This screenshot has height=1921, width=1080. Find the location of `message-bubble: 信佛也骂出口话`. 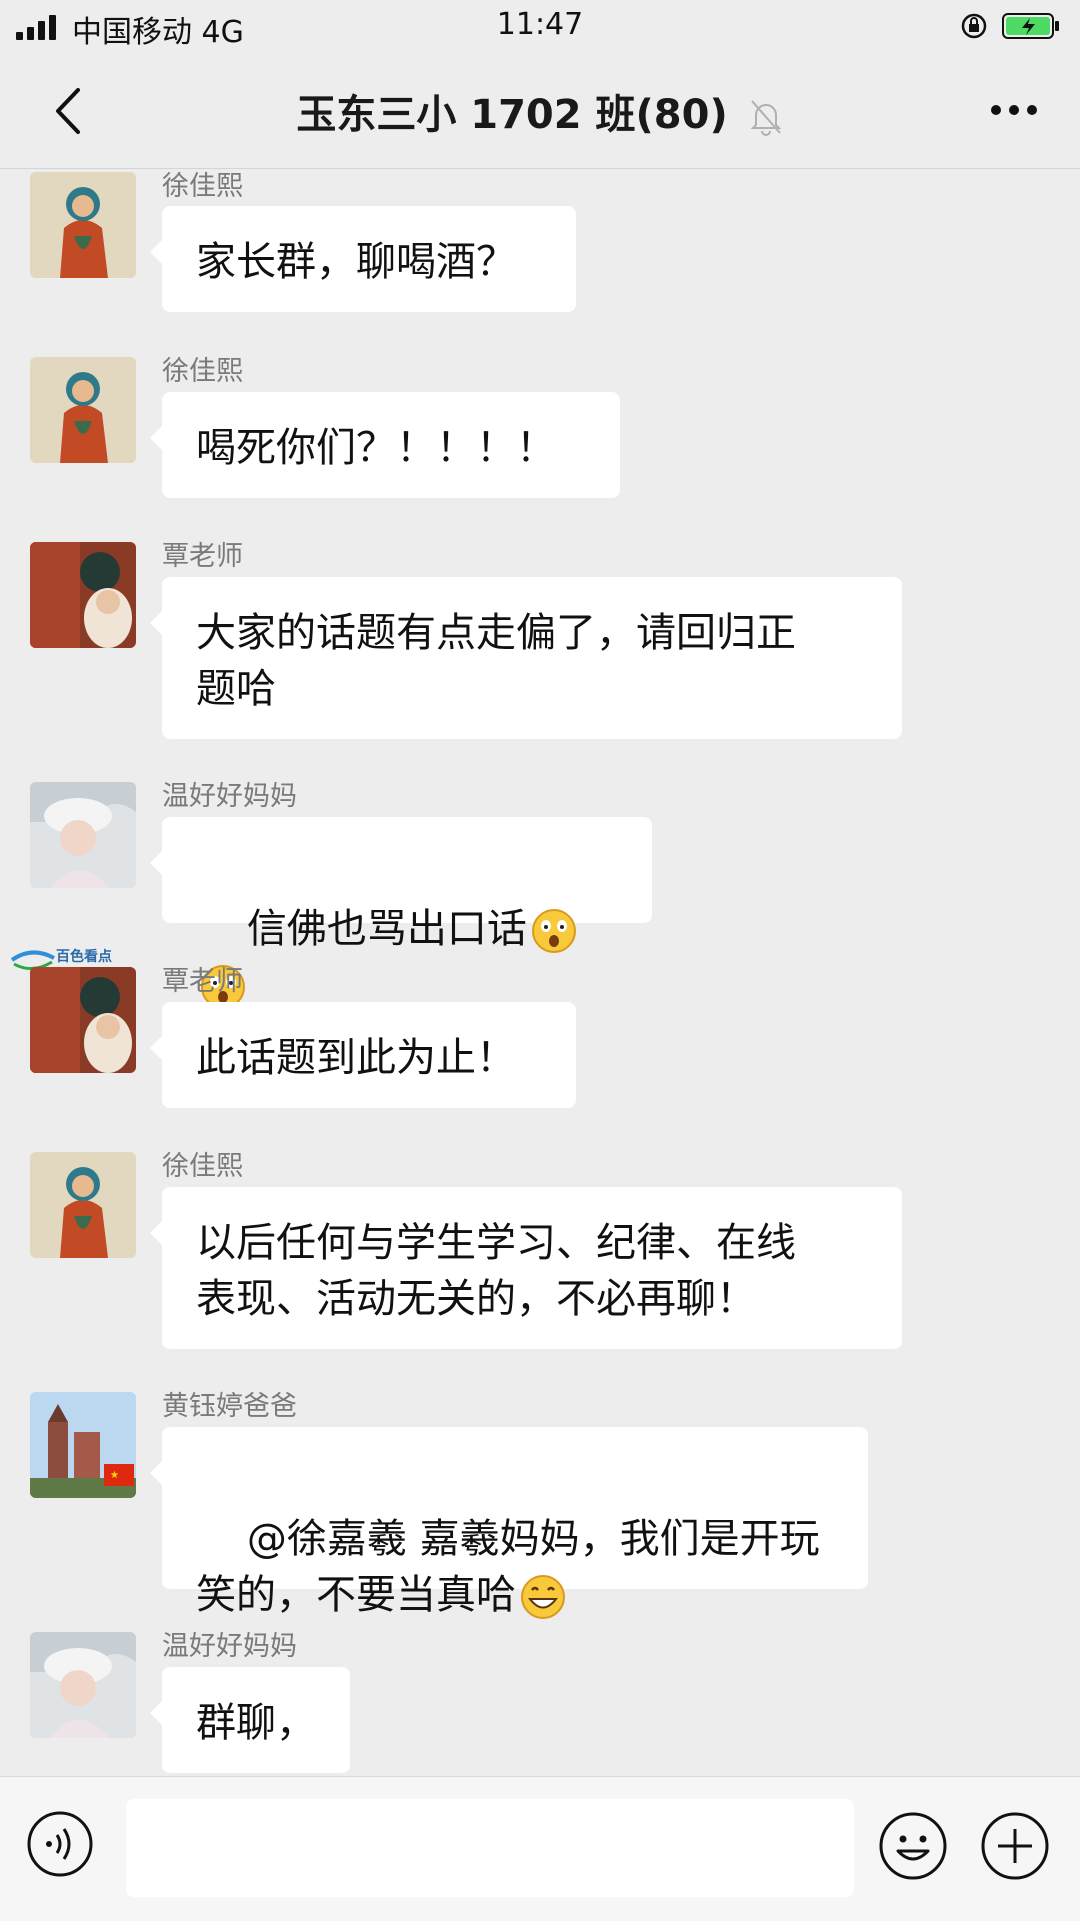

message-bubble: 信佛也骂出口话 is located at coordinates (401, 913).